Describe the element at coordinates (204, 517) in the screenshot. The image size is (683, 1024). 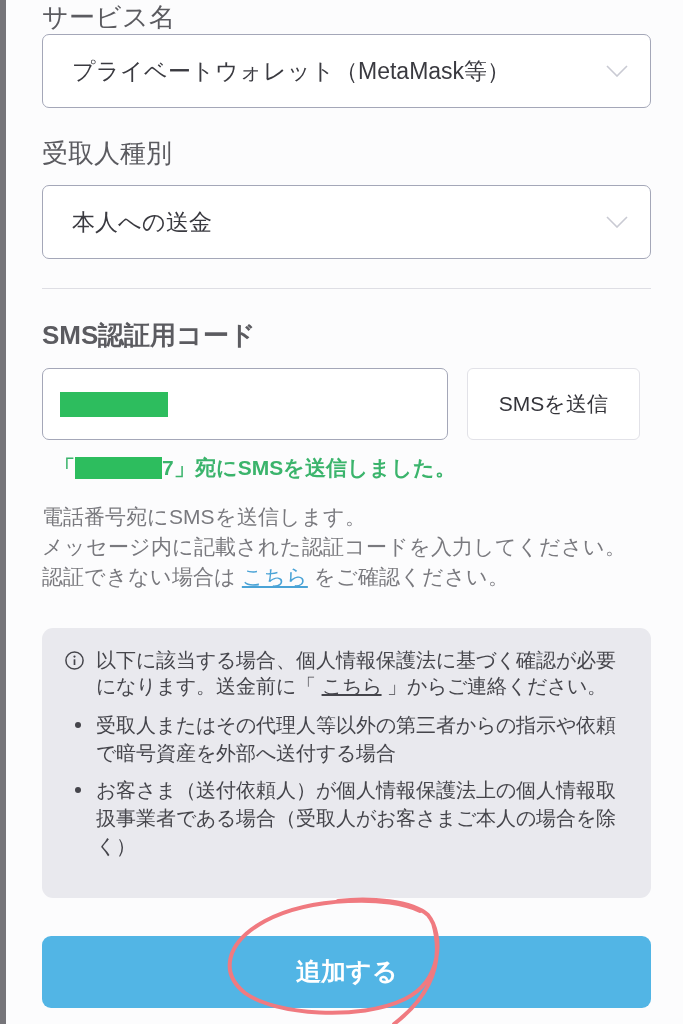
I see `help-text: 電話番号宛にSMSを送信します。` at that location.